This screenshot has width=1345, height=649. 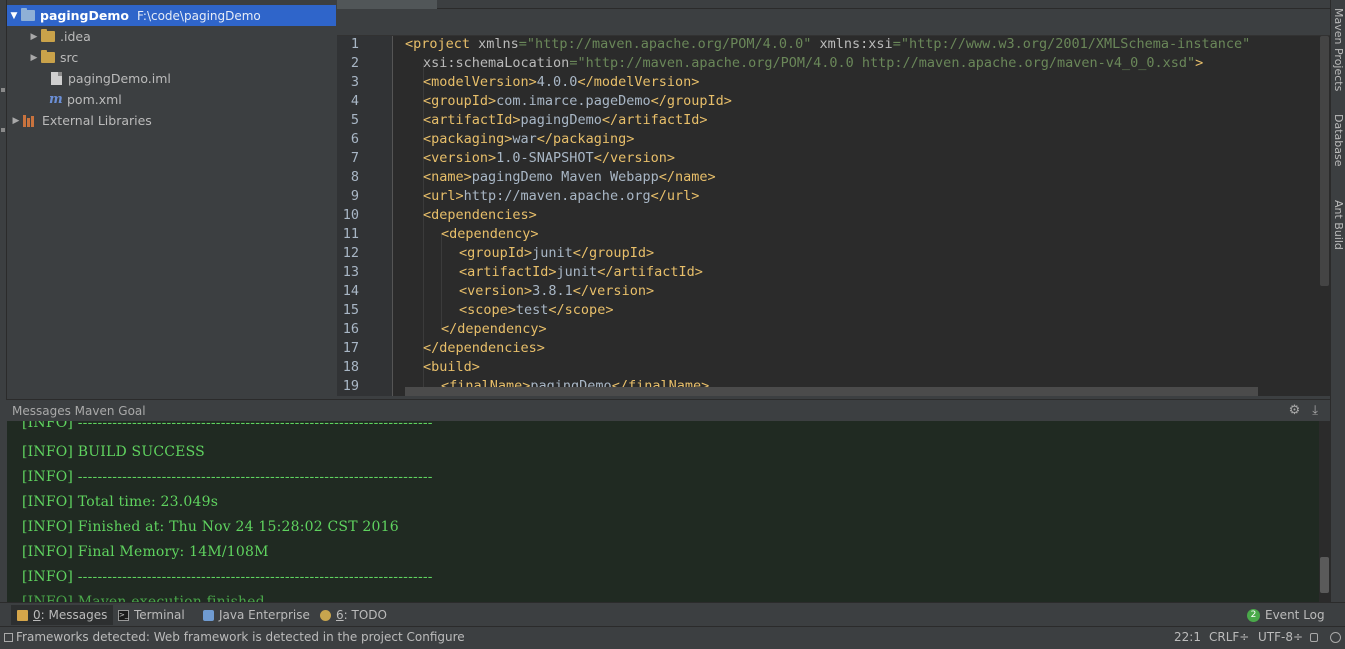 What do you see at coordinates (94, 99) in the screenshot?
I see `tree-item-label: pom.xml` at bounding box center [94, 99].